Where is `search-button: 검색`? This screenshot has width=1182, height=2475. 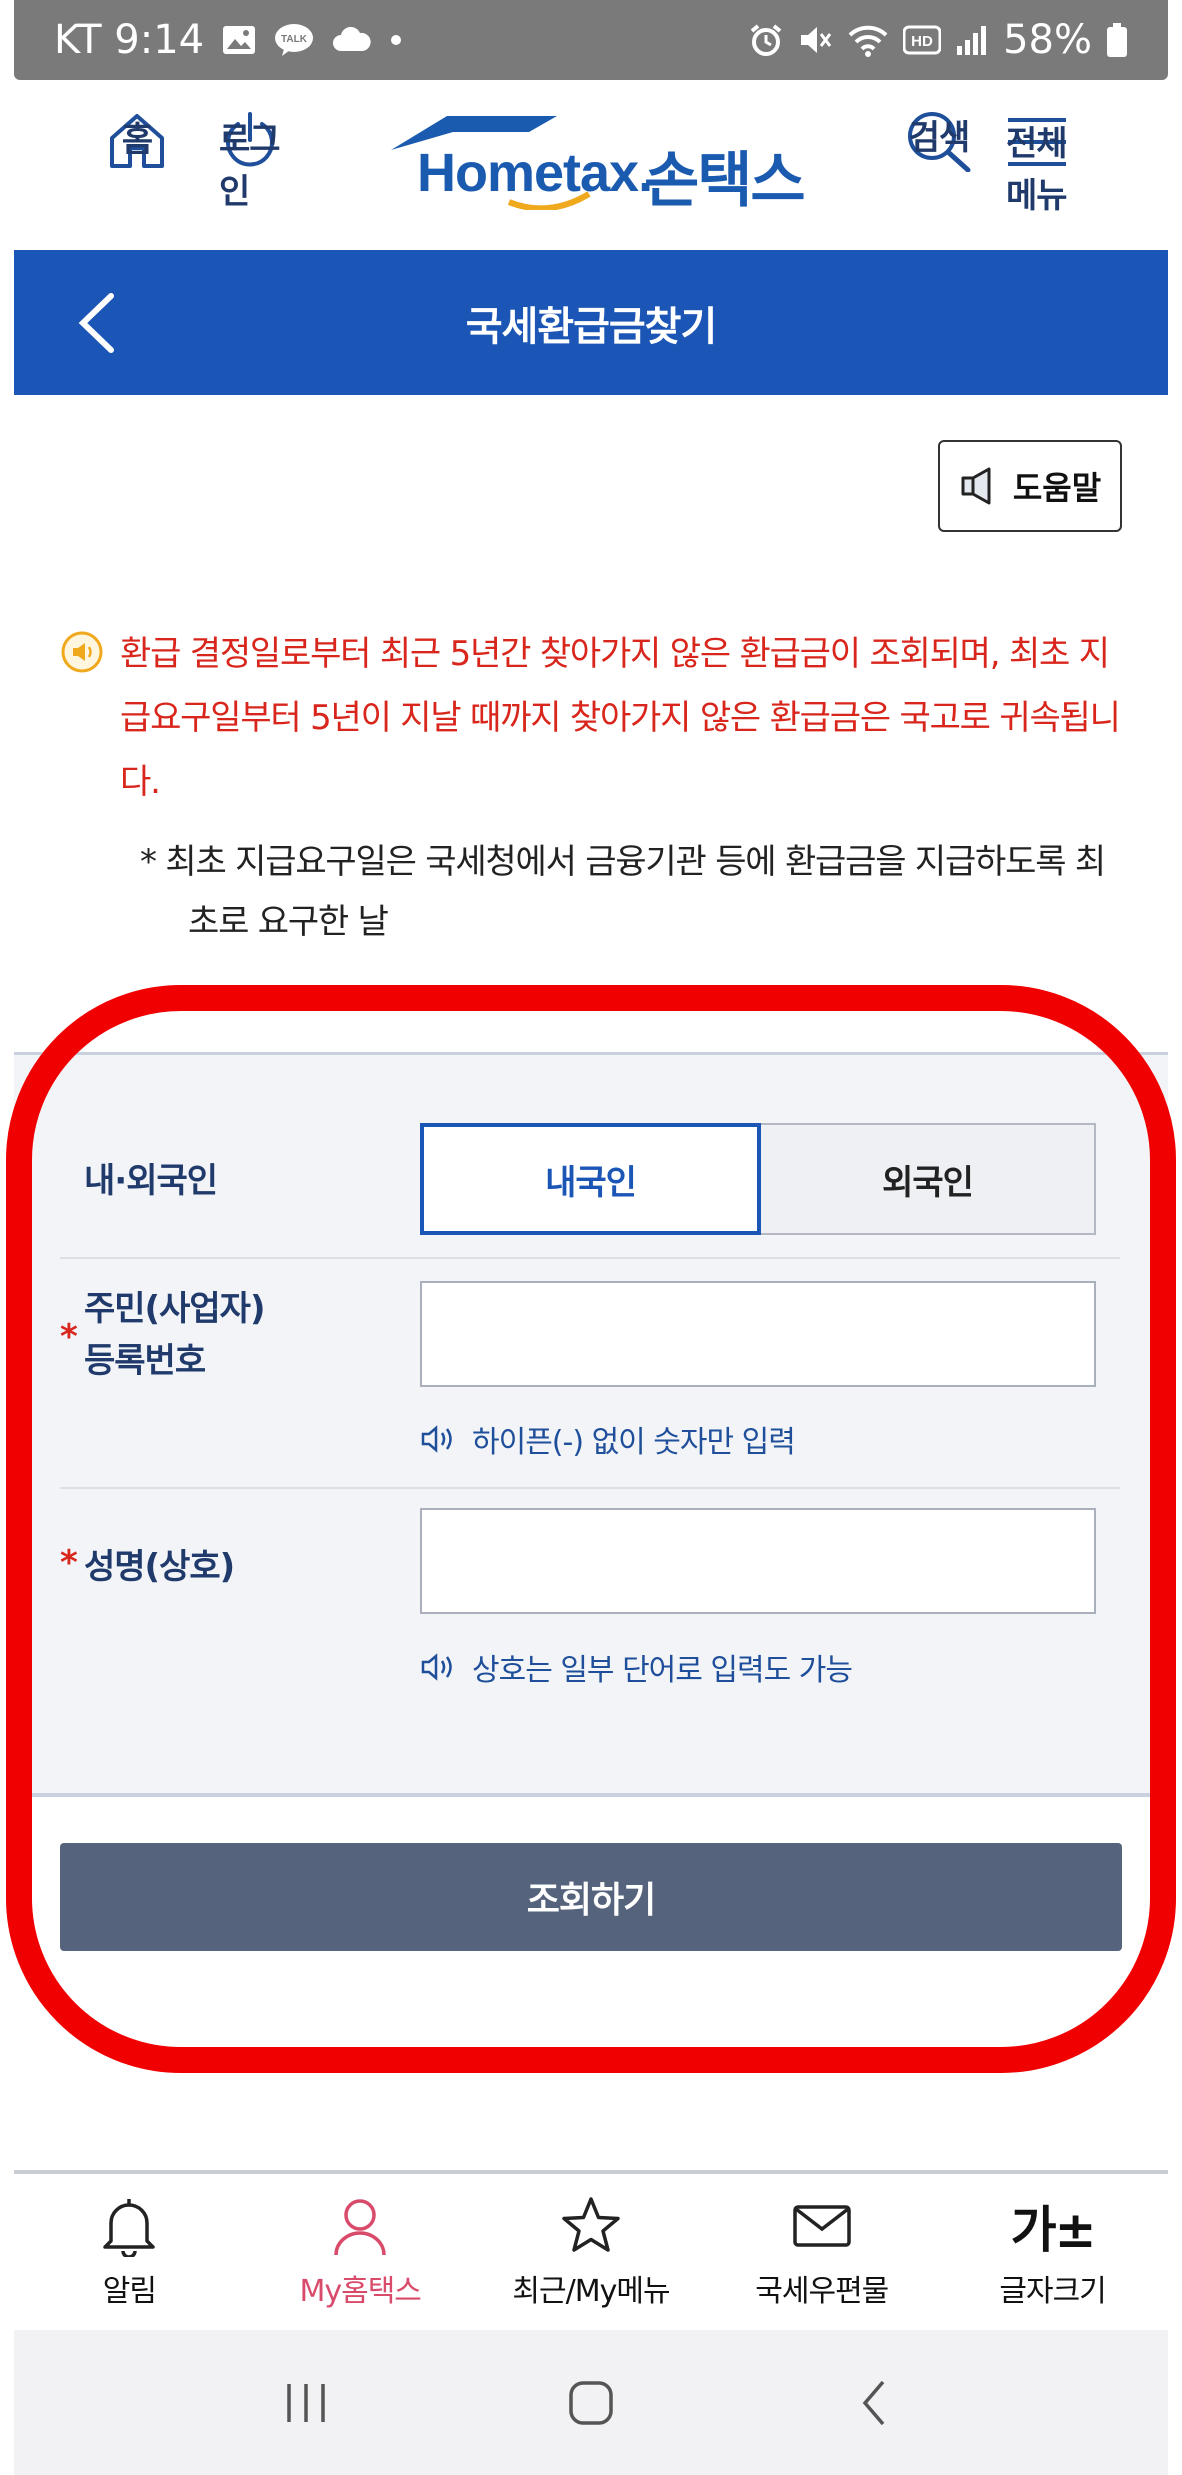
search-button: 검색 is located at coordinates (939, 140).